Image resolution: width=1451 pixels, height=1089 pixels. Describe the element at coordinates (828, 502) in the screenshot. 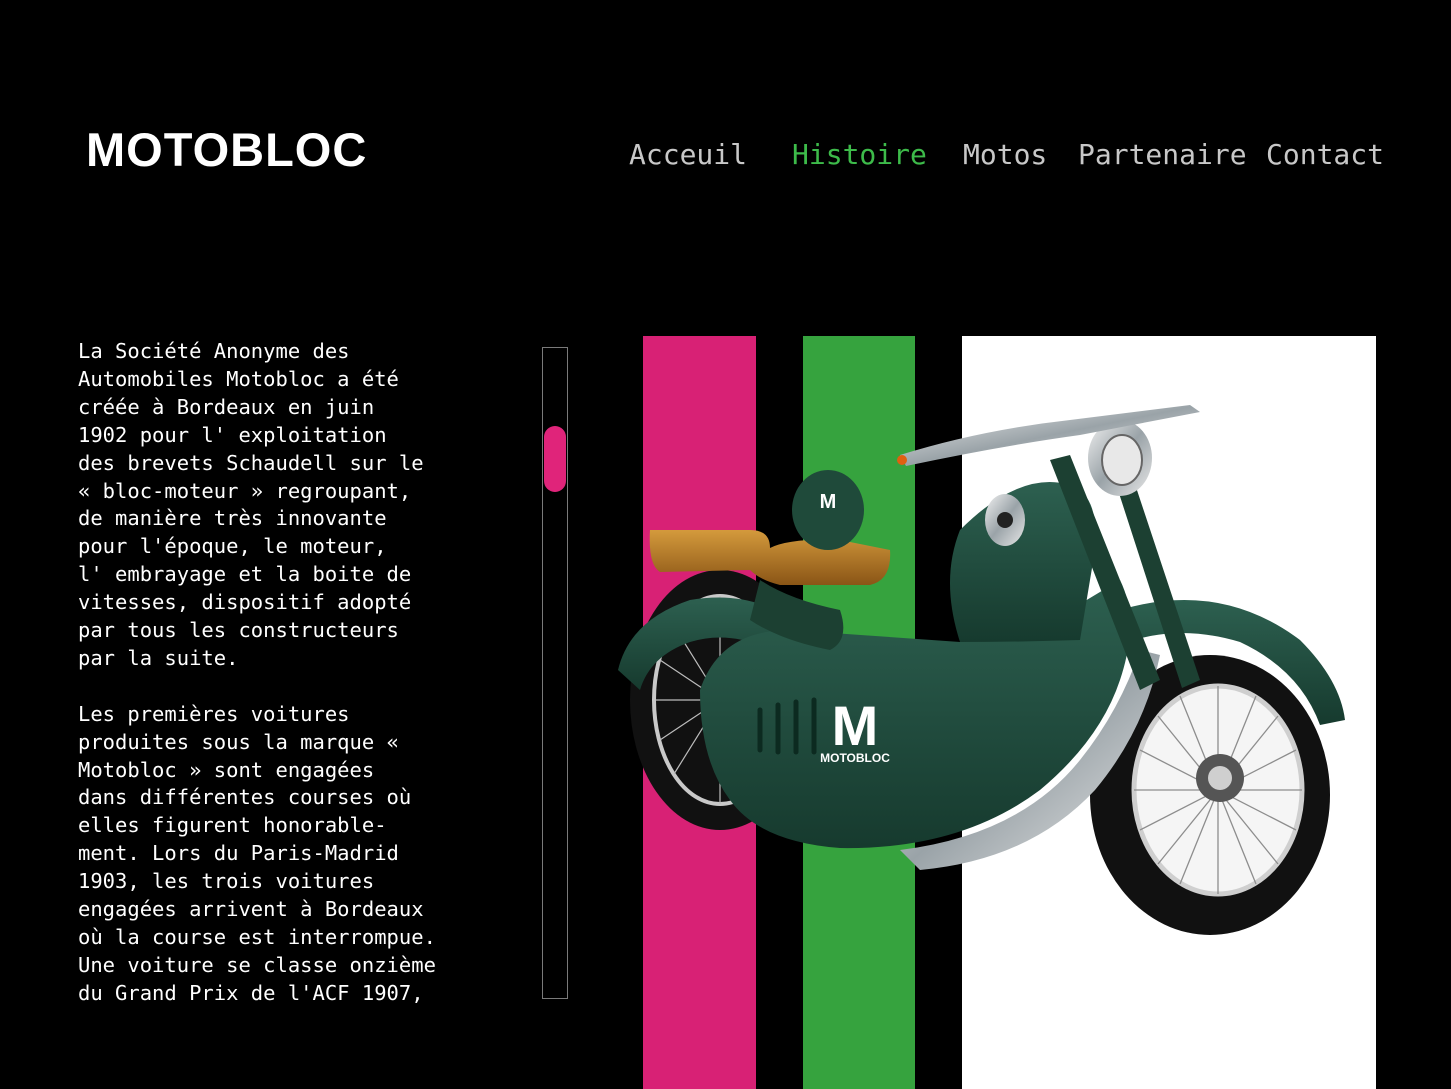

I see `svg-text: M` at that location.